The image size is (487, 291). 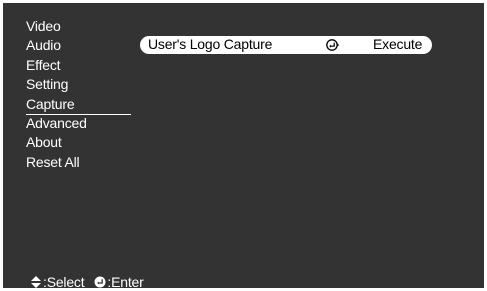 I want to click on menu-item-reset-all: Reset All, so click(x=56, y=162).